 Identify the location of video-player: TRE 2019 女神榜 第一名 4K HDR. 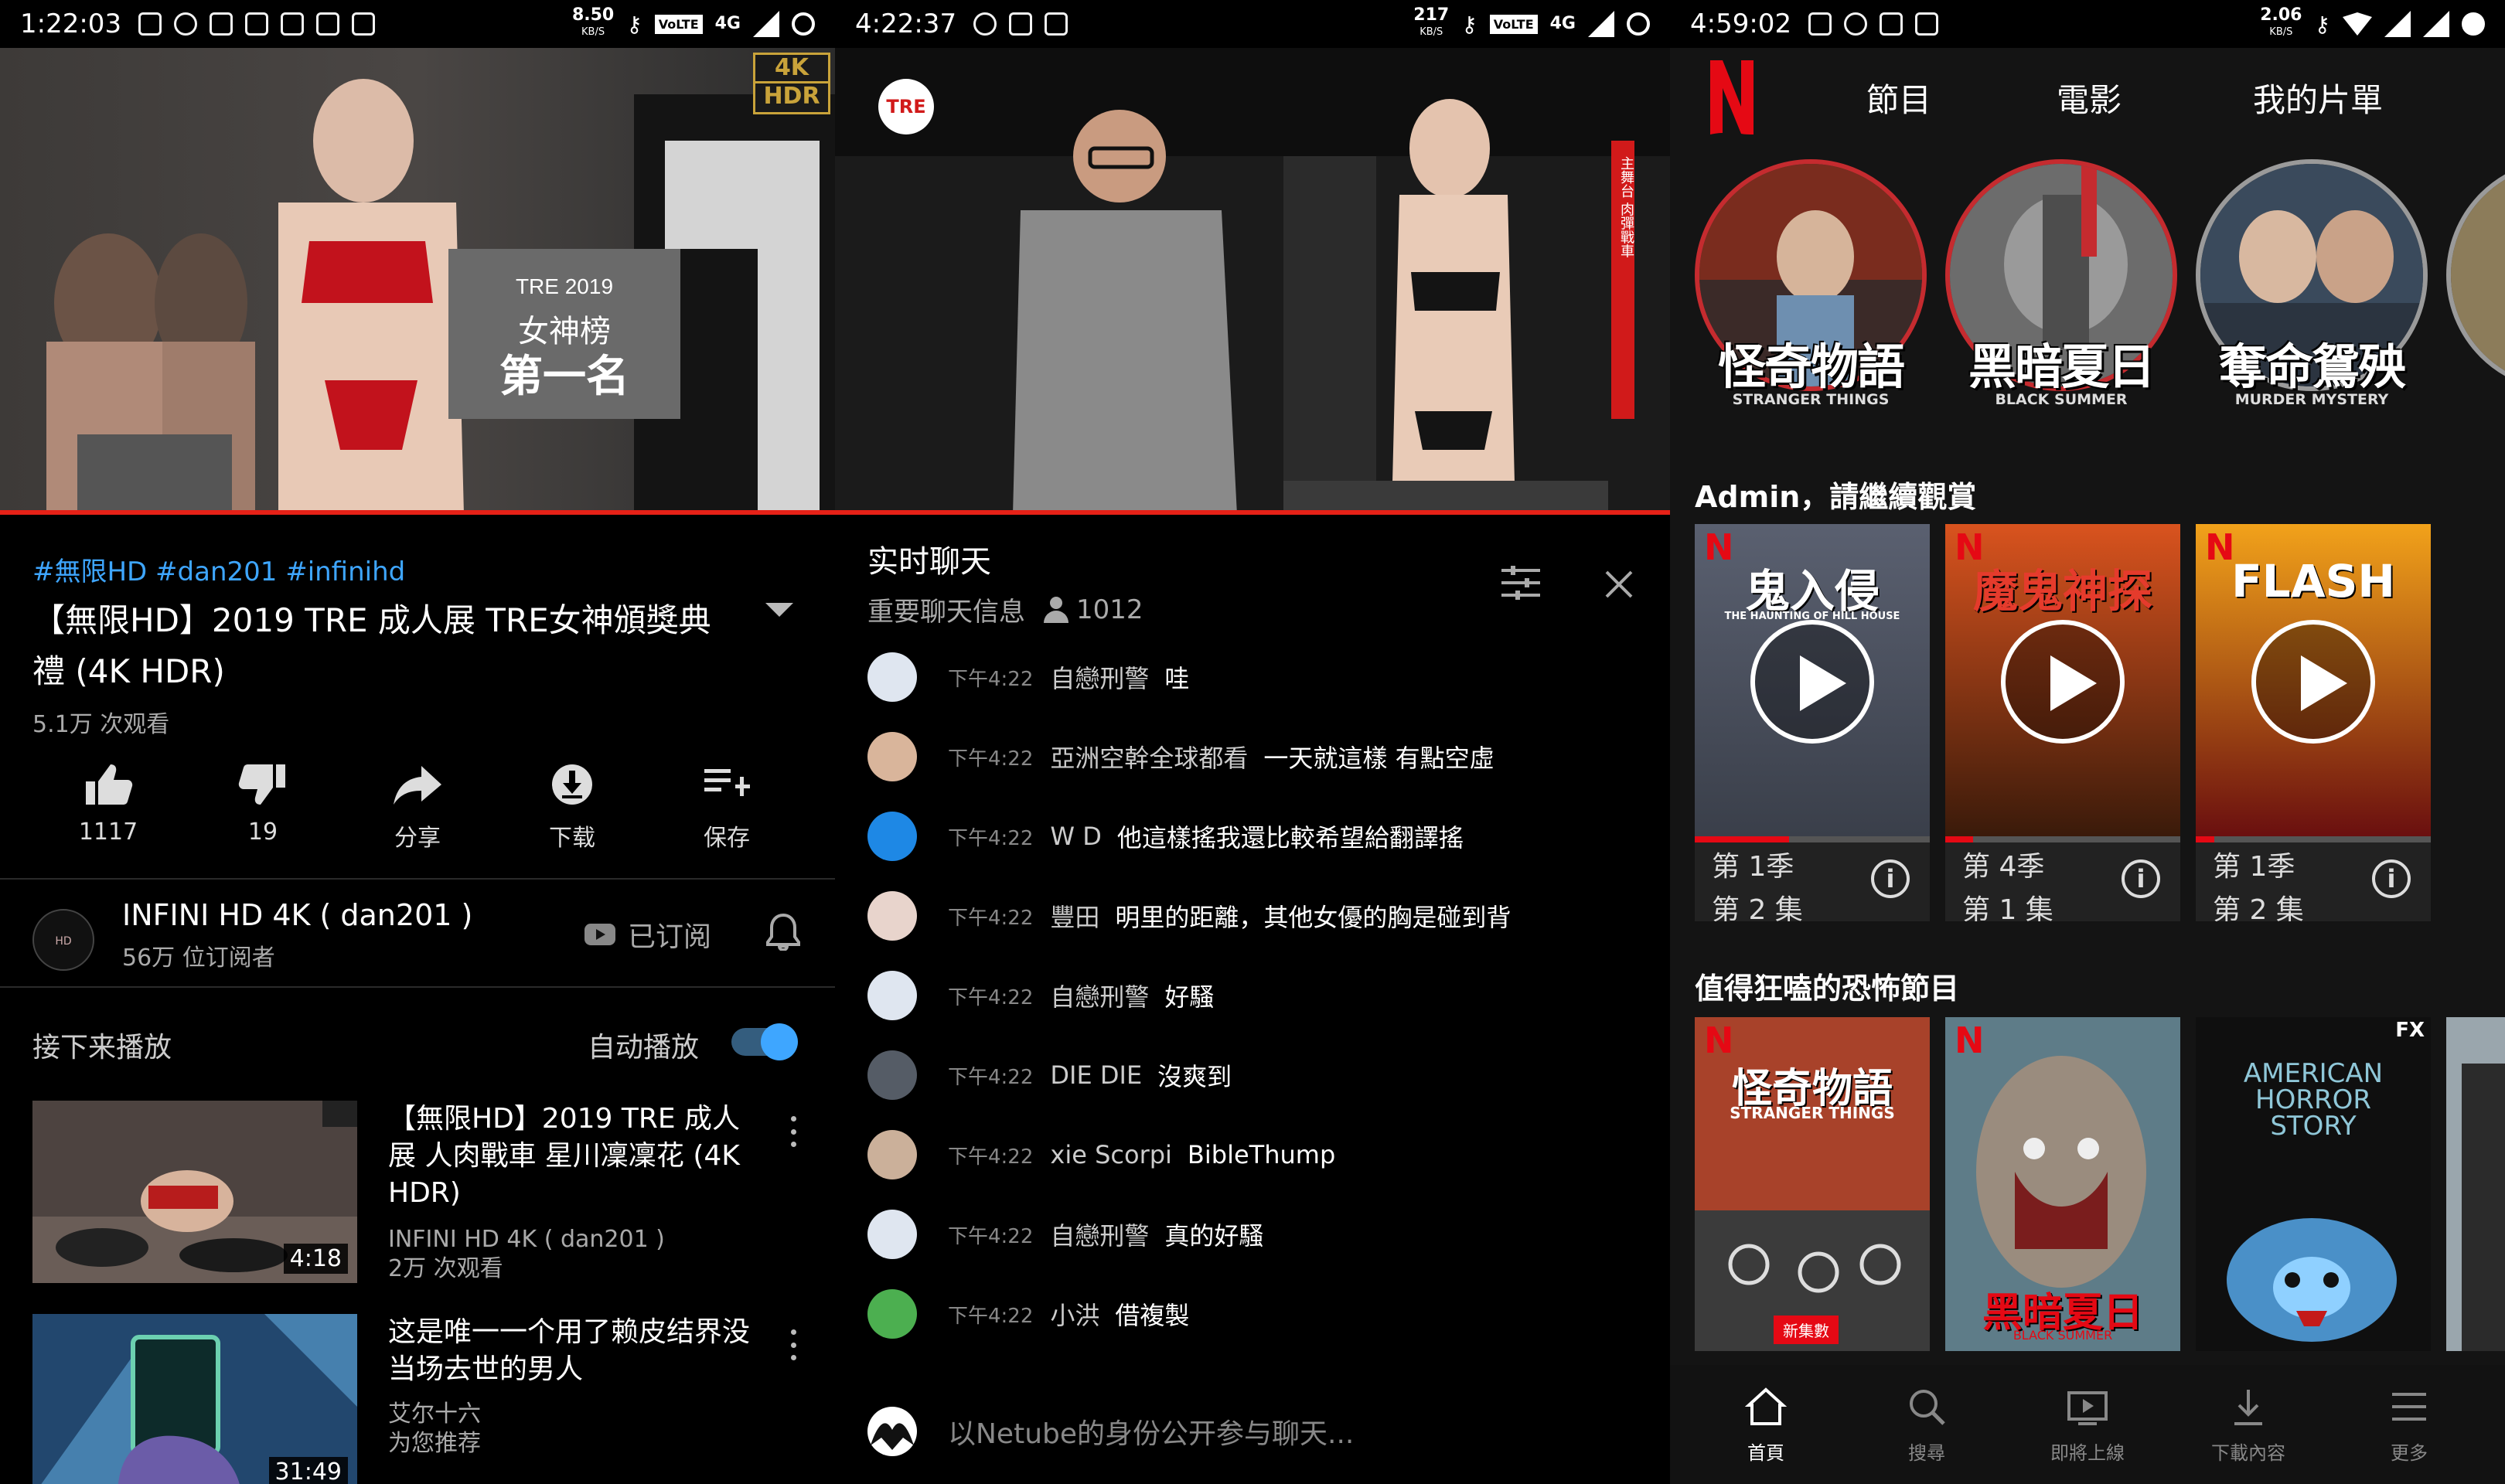
(417, 281).